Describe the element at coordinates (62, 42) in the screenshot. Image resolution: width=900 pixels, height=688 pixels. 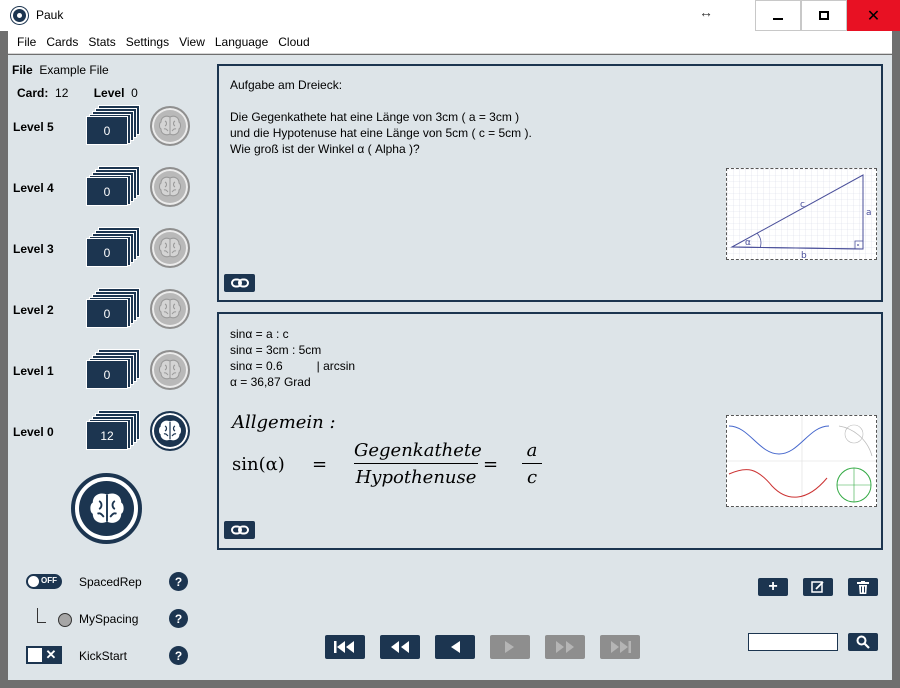
I see `menu-cards: Cards` at that location.